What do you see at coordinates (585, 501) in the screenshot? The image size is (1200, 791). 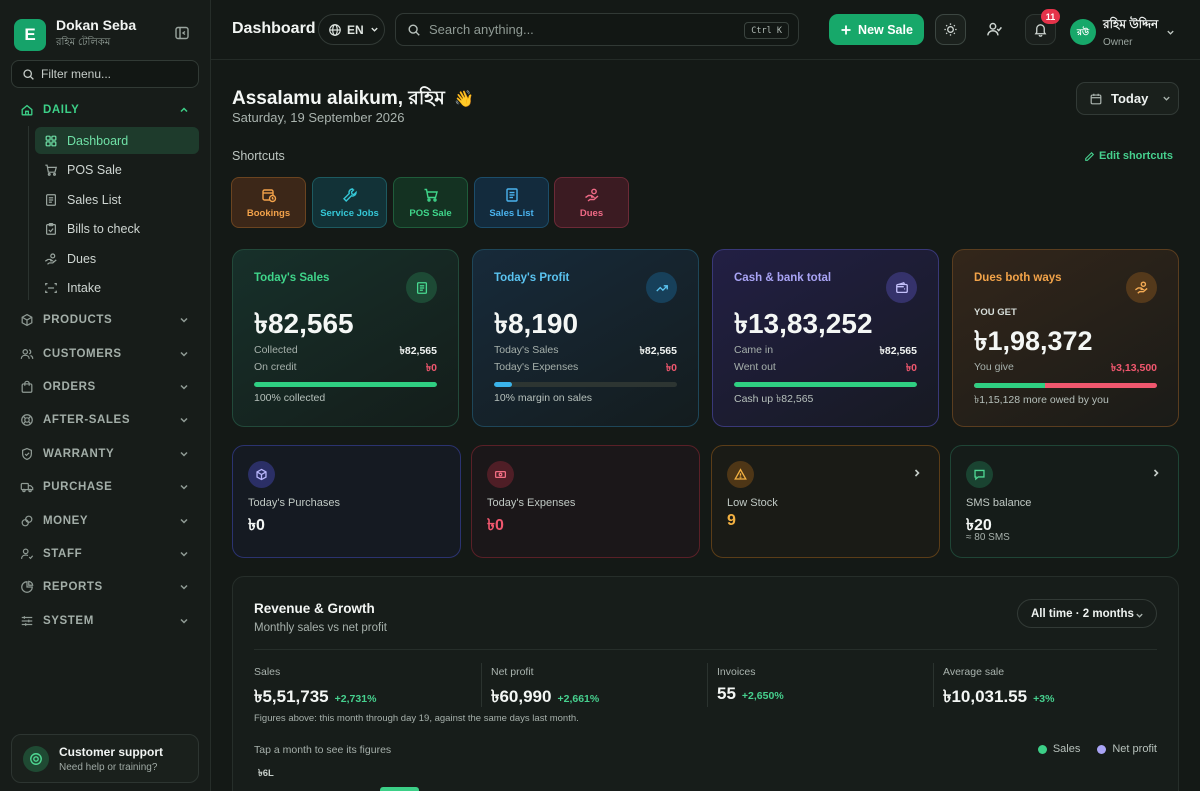 I see `todays-expenses-card: Today's Expenses ৳0` at bounding box center [585, 501].